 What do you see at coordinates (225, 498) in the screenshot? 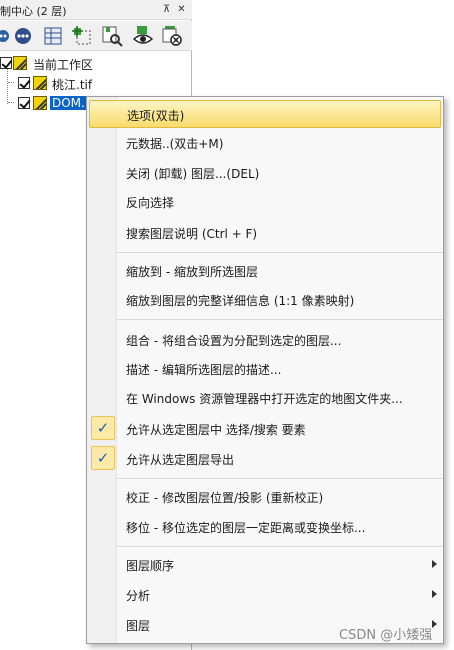
I see `menu-item-label: 校正 - 修改图层位置/投影 (重新校正)` at bounding box center [225, 498].